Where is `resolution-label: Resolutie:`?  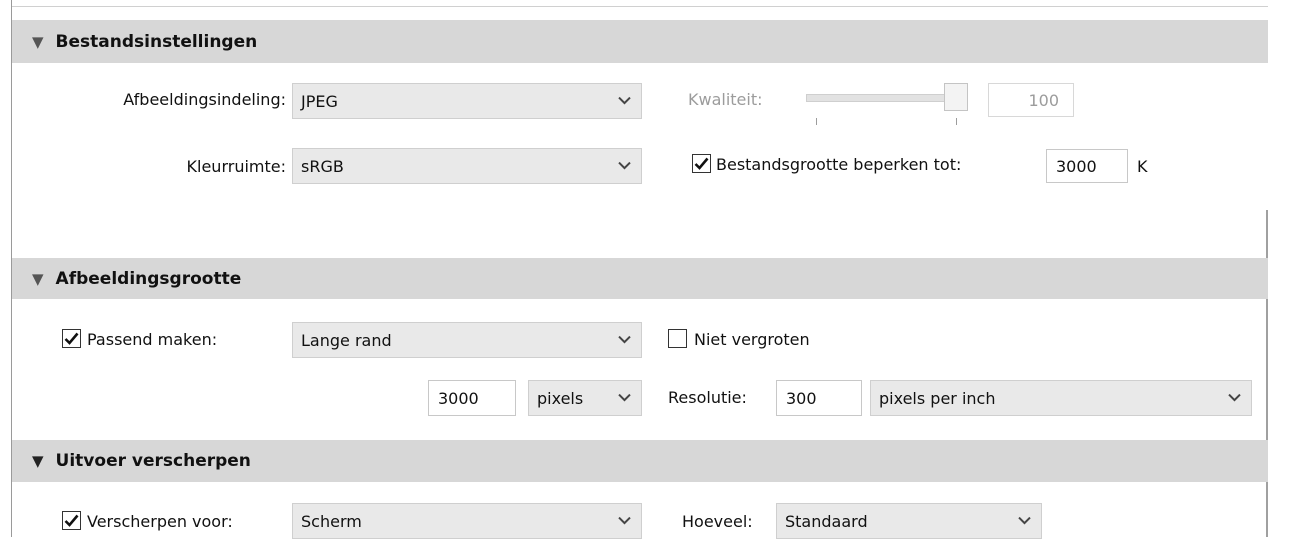 resolution-label: Resolutie: is located at coordinates (707, 397).